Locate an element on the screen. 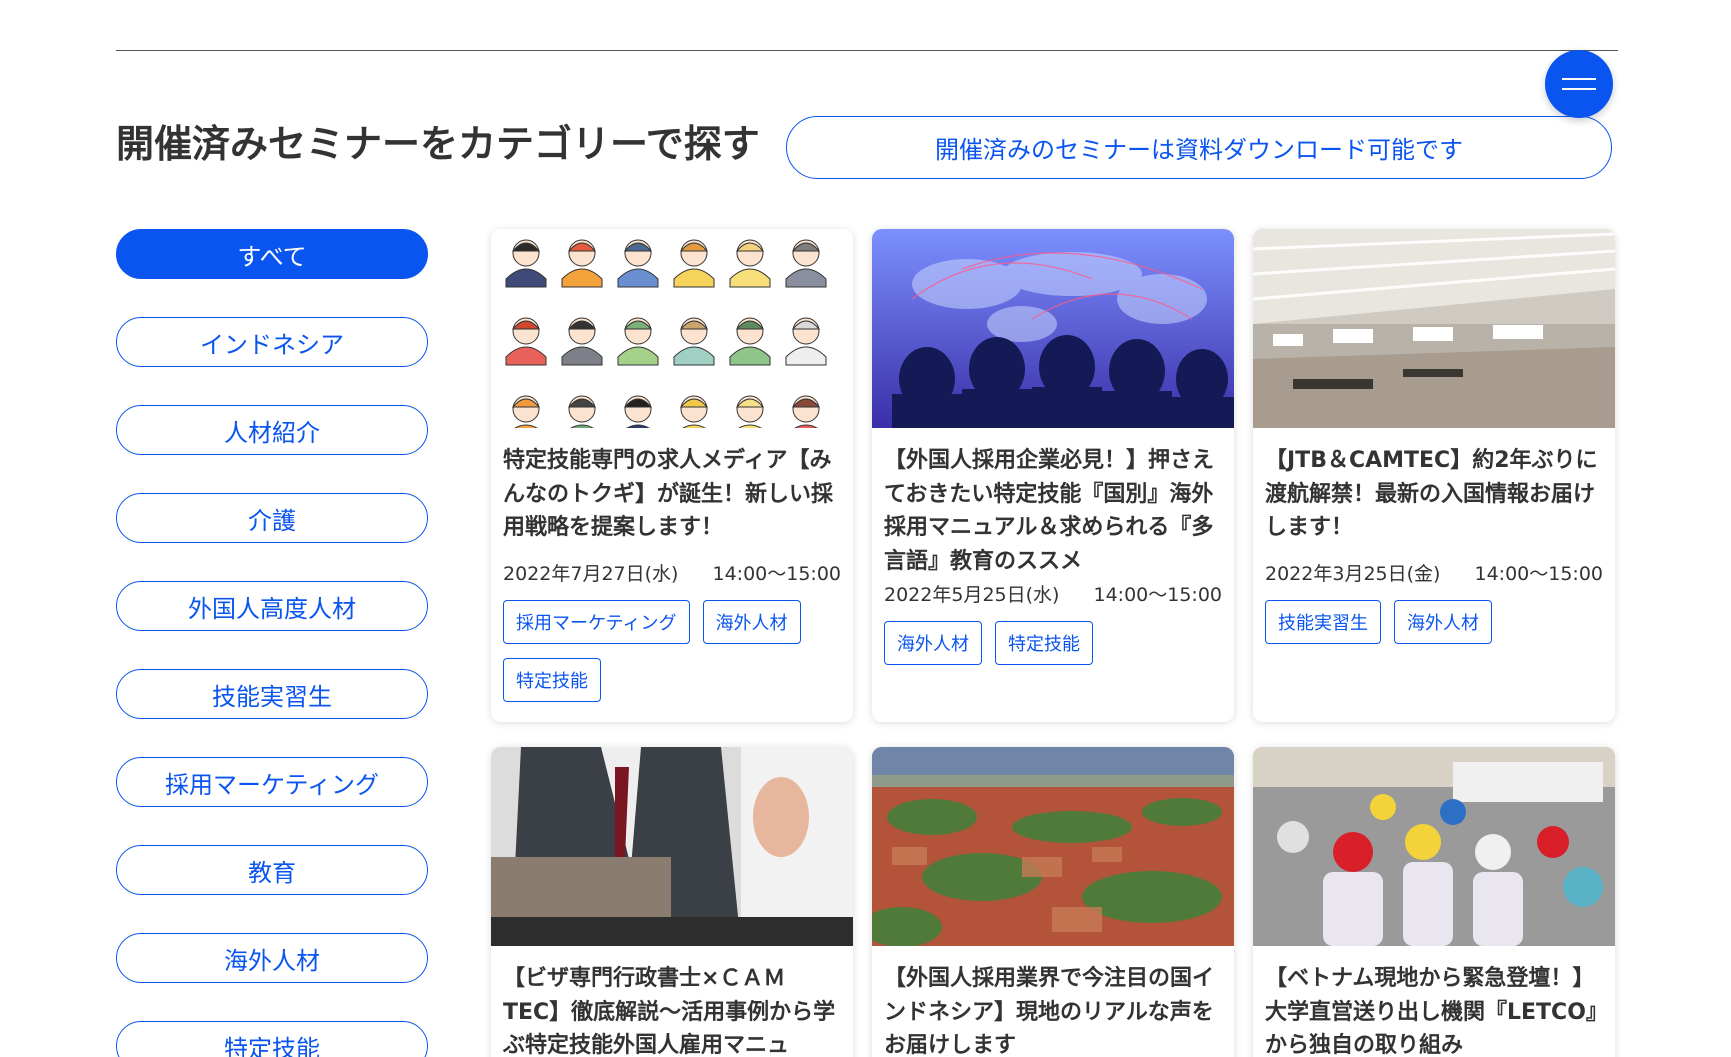 This screenshot has height=1057, width=1731. menu-button is located at coordinates (1579, 84).